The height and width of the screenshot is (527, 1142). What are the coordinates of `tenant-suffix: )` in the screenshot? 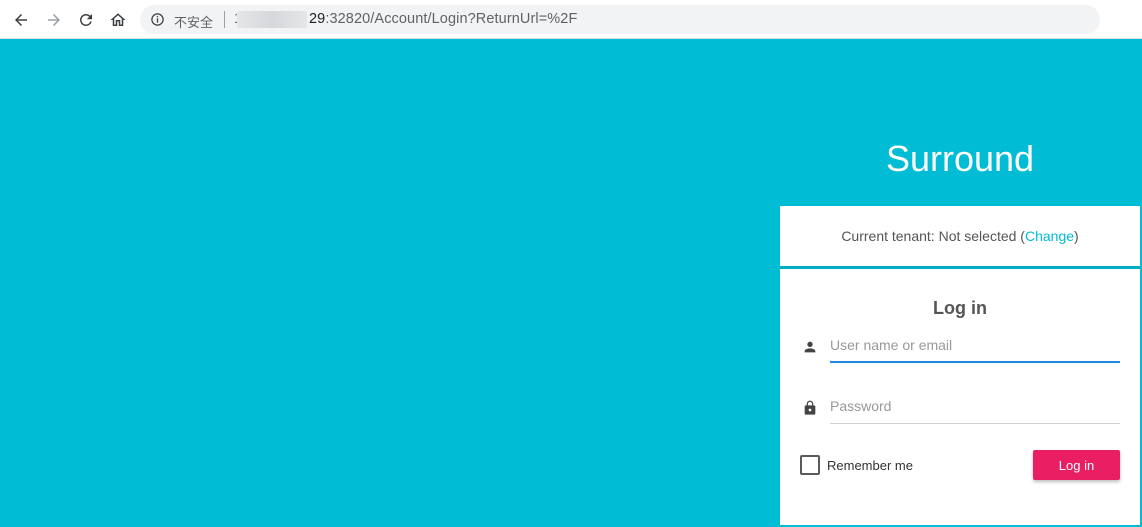 It's located at (1076, 236).